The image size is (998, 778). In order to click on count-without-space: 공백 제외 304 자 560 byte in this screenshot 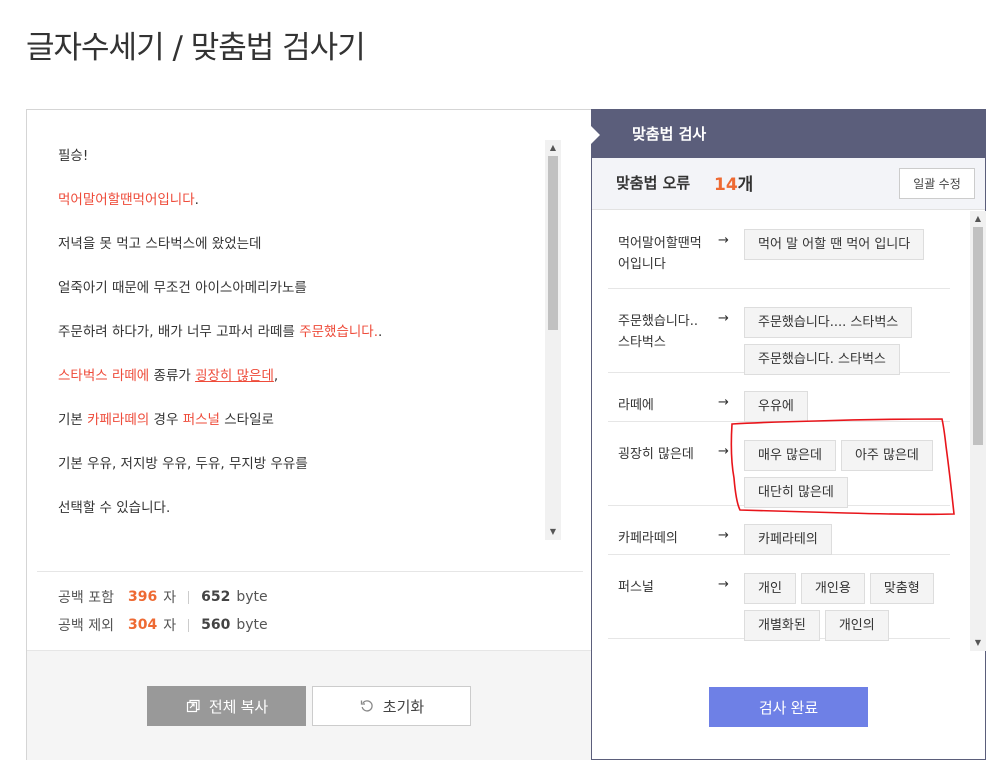, I will do `click(163, 625)`.